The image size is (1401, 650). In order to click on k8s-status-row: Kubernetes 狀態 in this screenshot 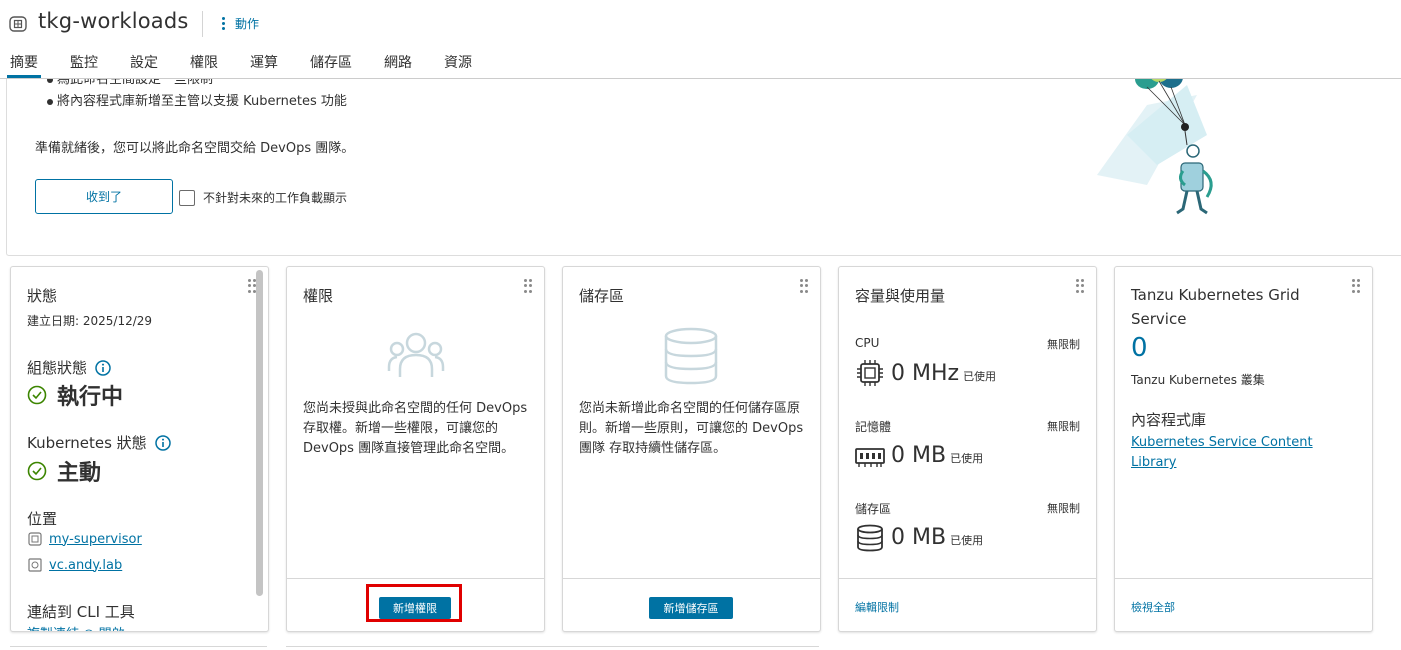, I will do `click(99, 442)`.